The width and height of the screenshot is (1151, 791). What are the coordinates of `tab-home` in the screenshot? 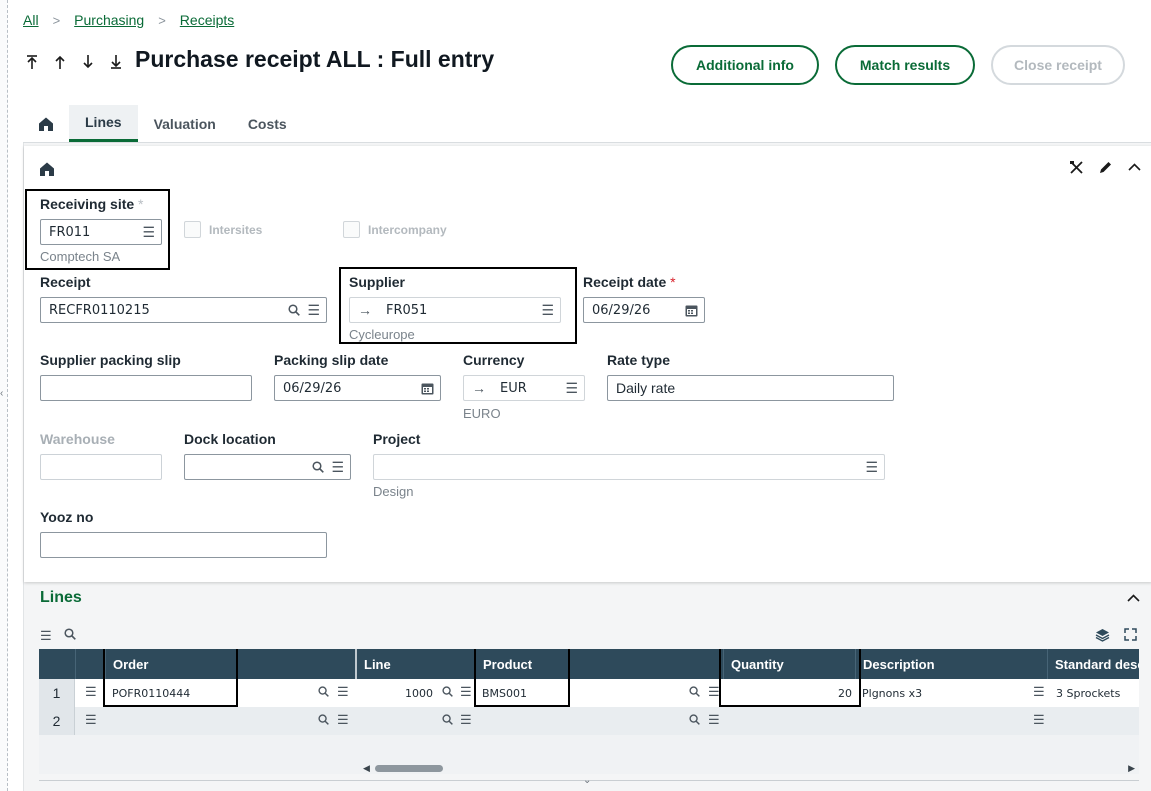 It's located at (46, 123).